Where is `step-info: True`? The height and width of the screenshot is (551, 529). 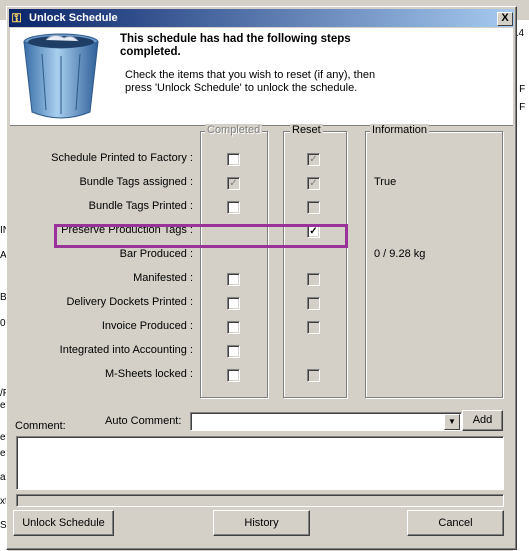 step-info: True is located at coordinates (385, 182).